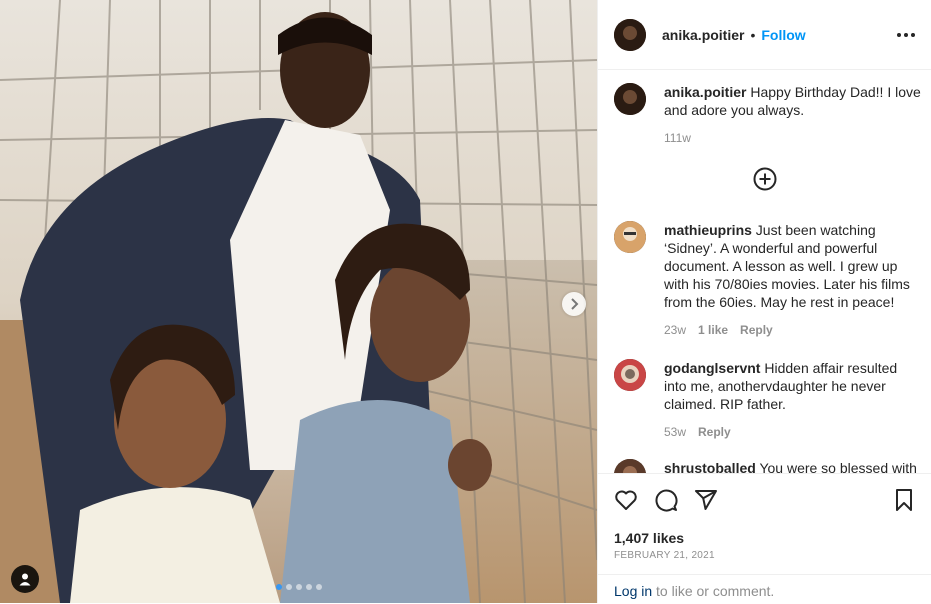 The width and height of the screenshot is (931, 604). Describe the element at coordinates (666, 500) in the screenshot. I see `comment-icon` at that location.